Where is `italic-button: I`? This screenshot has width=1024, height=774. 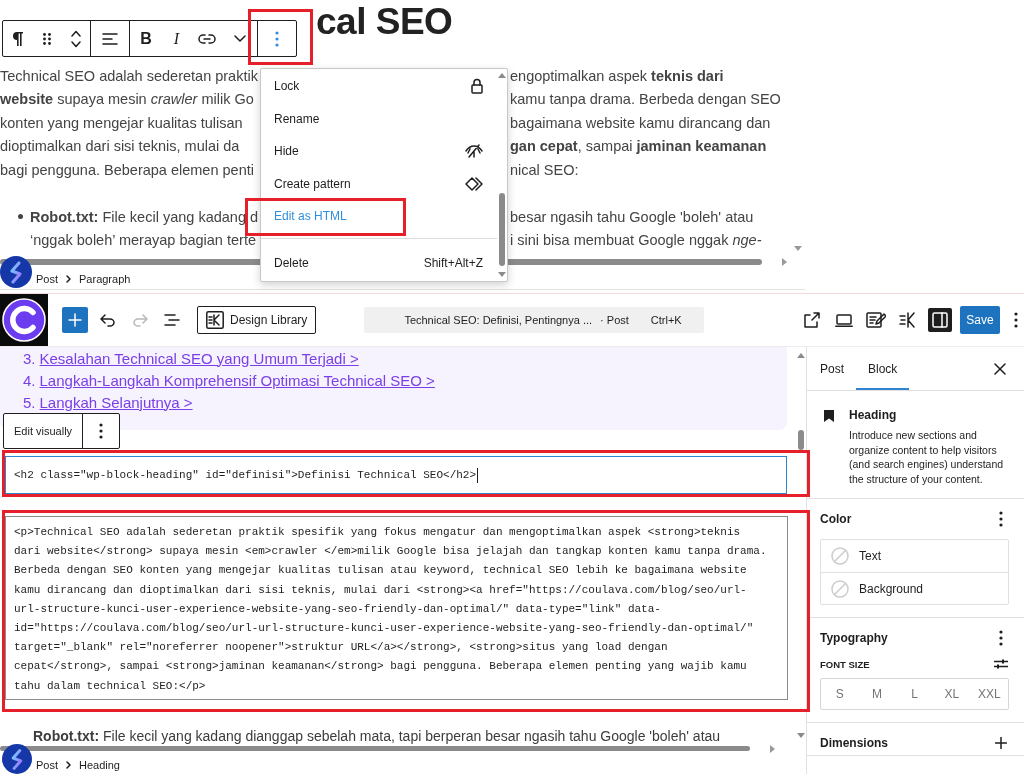 italic-button: I is located at coordinates (176, 38).